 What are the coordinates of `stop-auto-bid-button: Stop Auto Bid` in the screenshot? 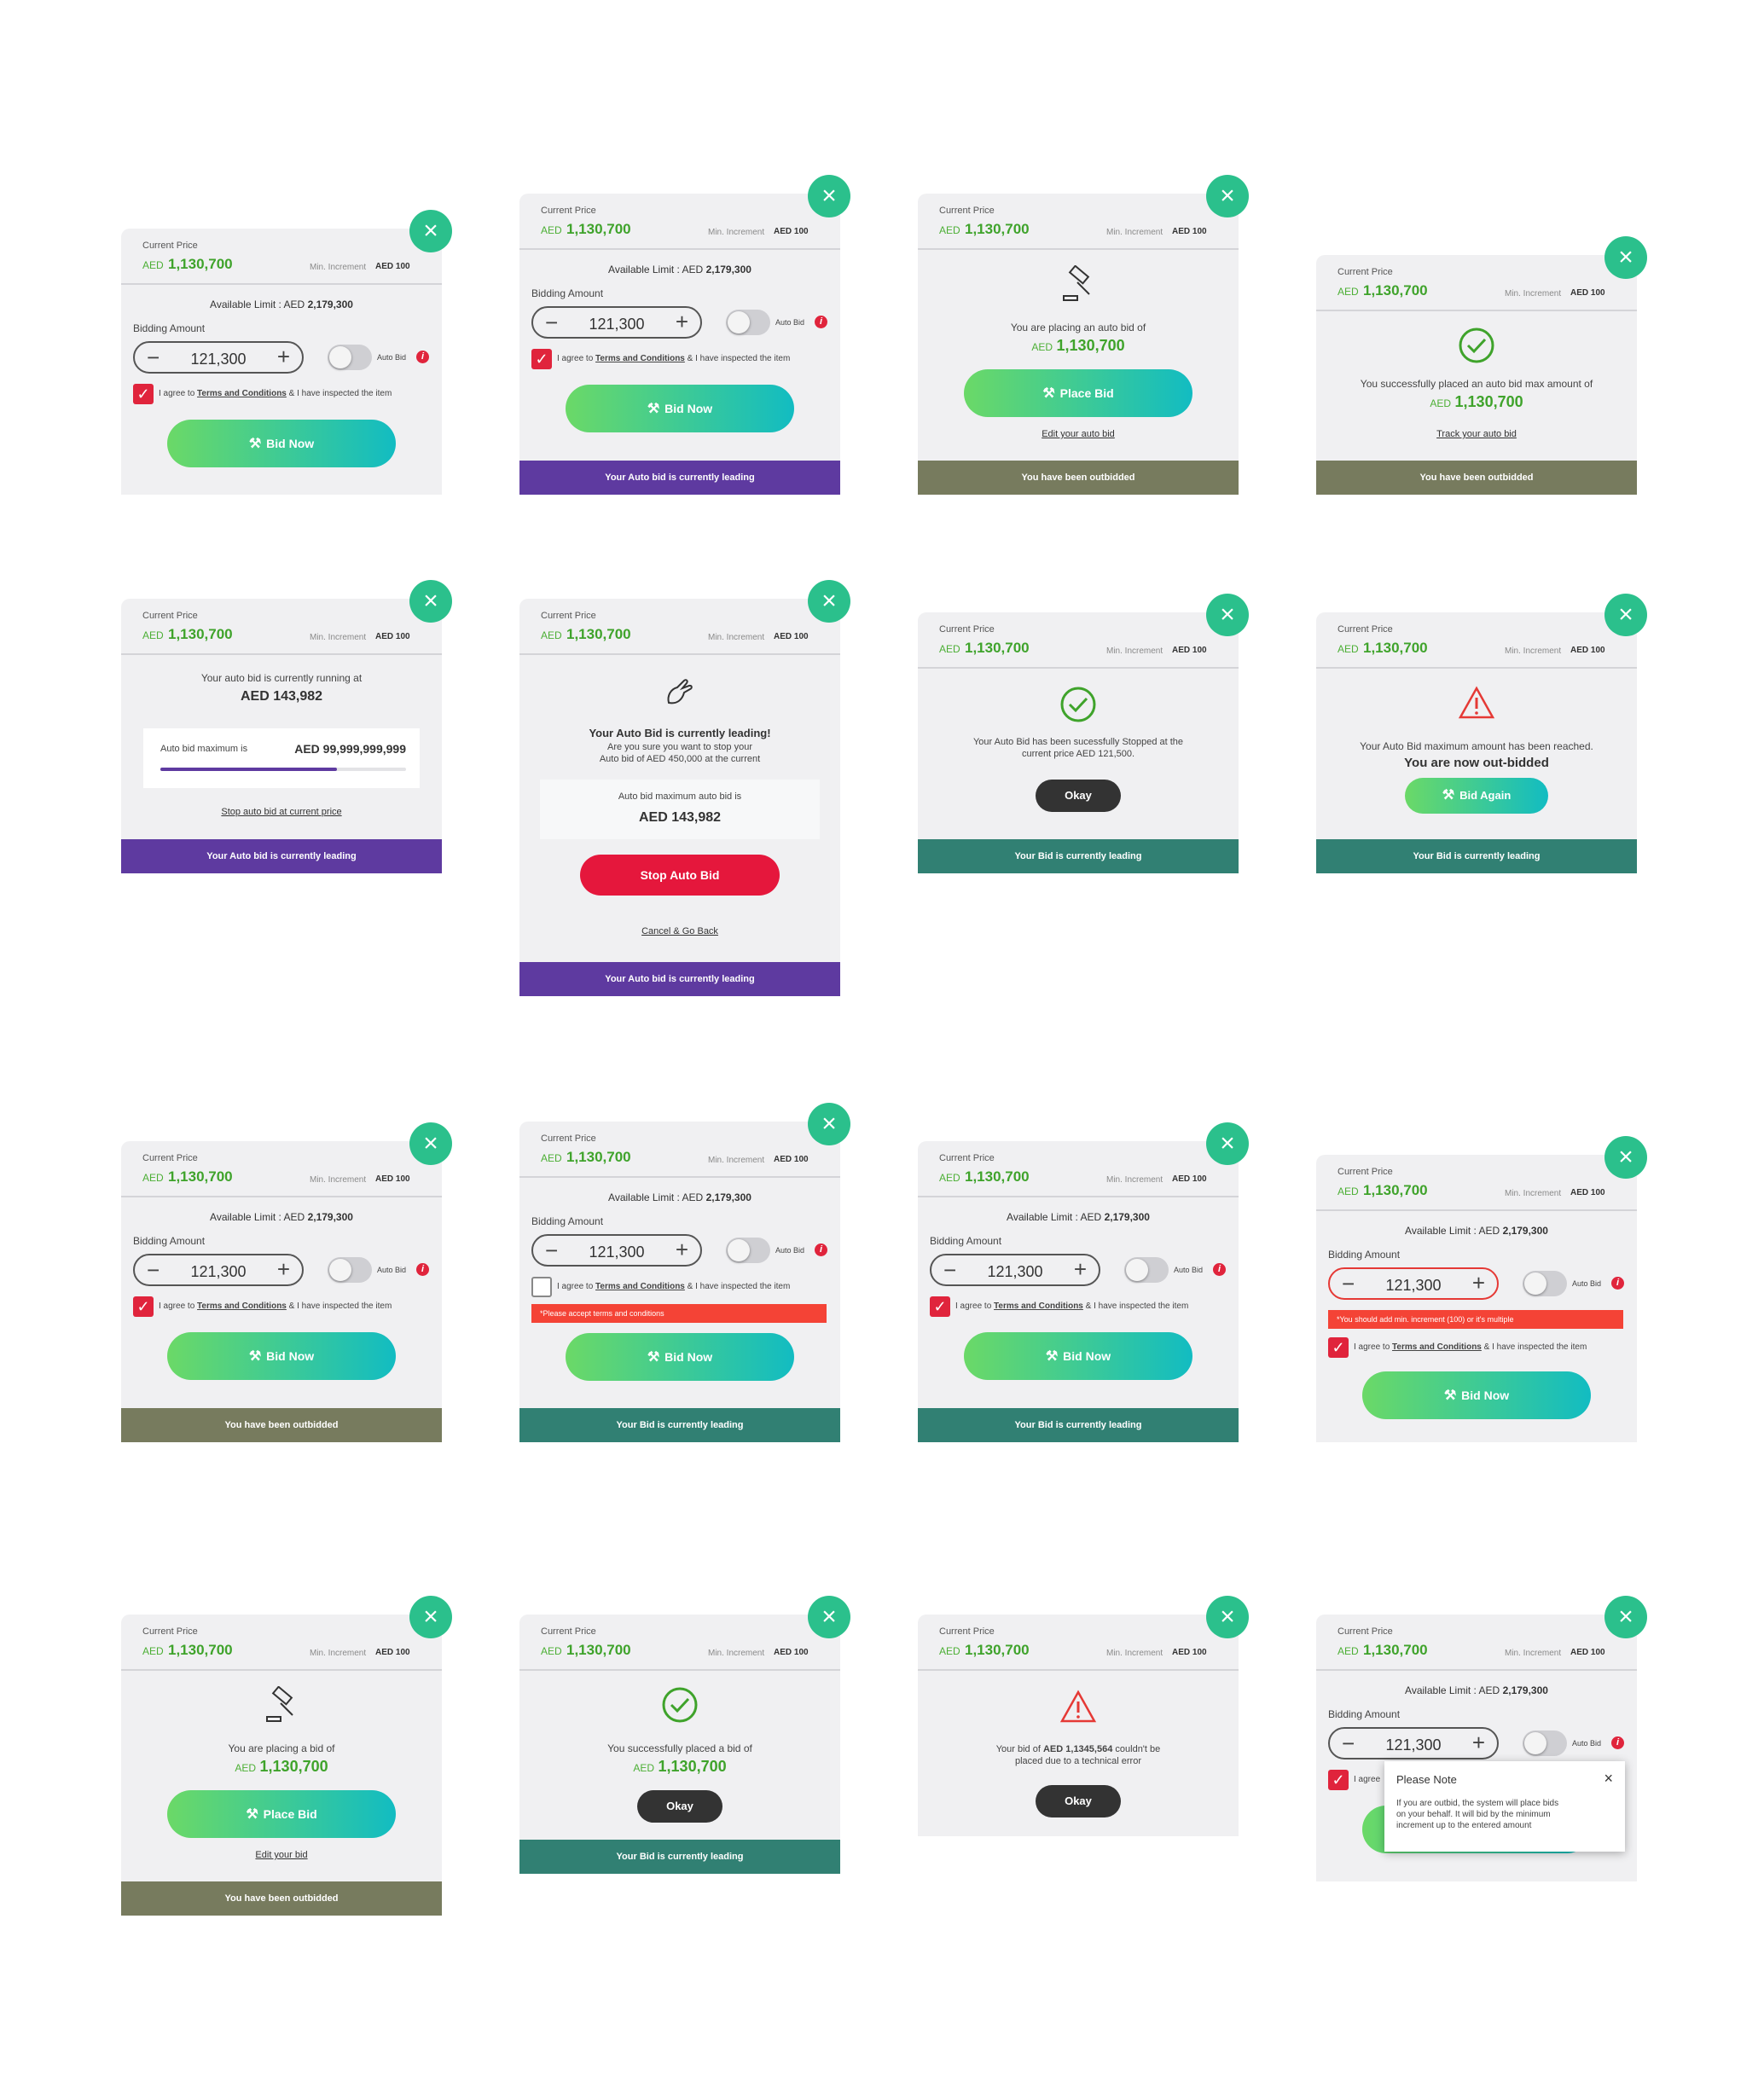 It's located at (680, 875).